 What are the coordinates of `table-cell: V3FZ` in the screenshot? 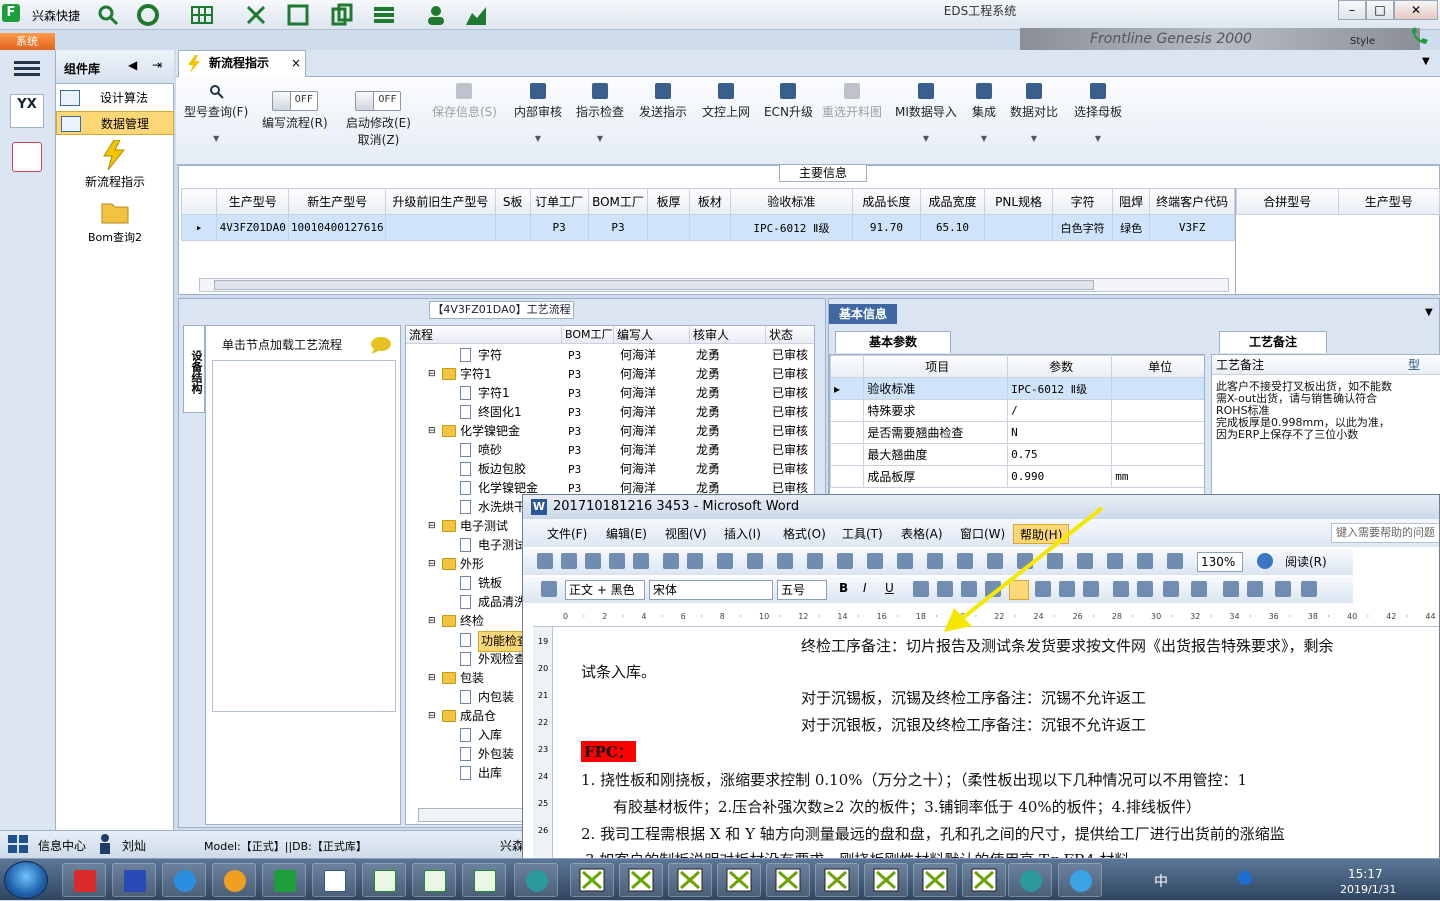 It's located at (1192, 227).